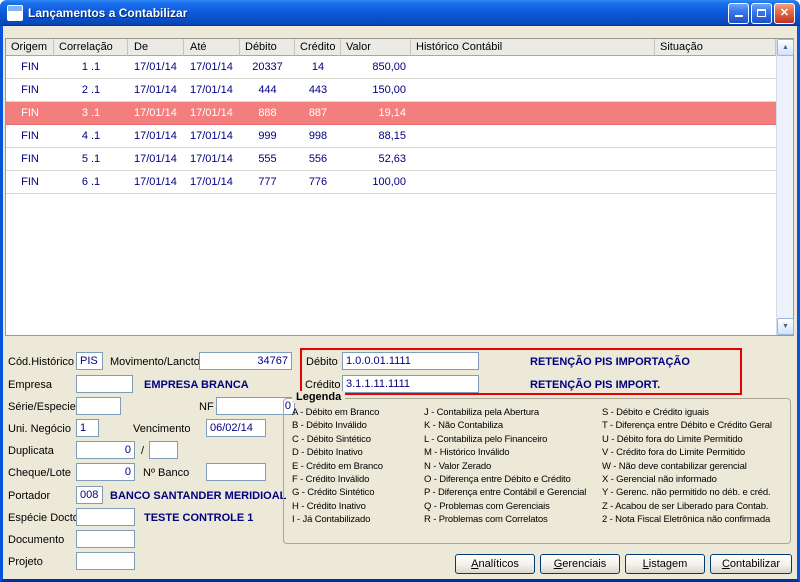  Describe the element at coordinates (458, 466) in the screenshot. I see `legend-item: N - Valor Zerado` at that location.